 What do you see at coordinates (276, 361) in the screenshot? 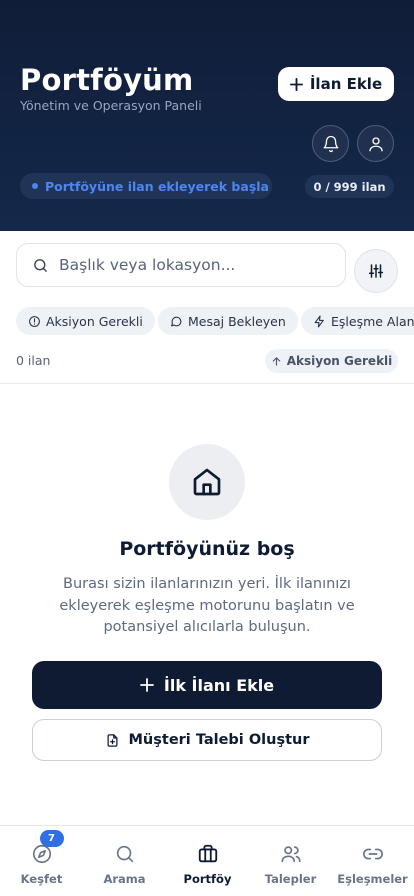
I see `arrow-up-icon` at bounding box center [276, 361].